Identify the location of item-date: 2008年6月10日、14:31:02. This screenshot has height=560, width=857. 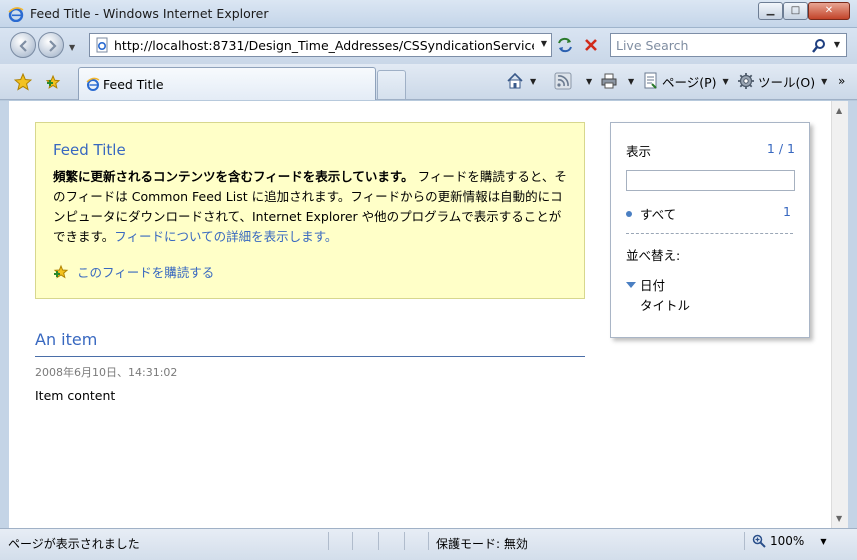
(106, 372).